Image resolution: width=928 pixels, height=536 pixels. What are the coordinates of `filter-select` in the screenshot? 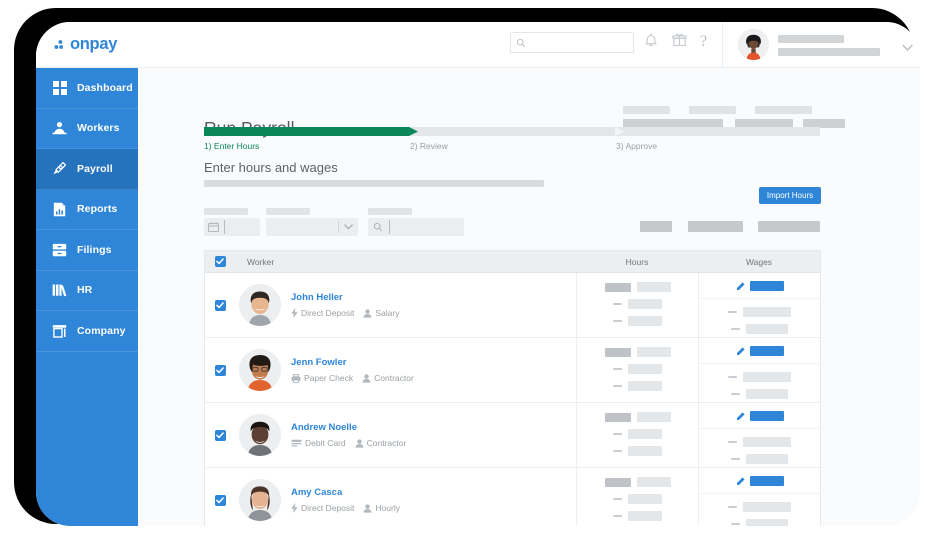 It's located at (312, 227).